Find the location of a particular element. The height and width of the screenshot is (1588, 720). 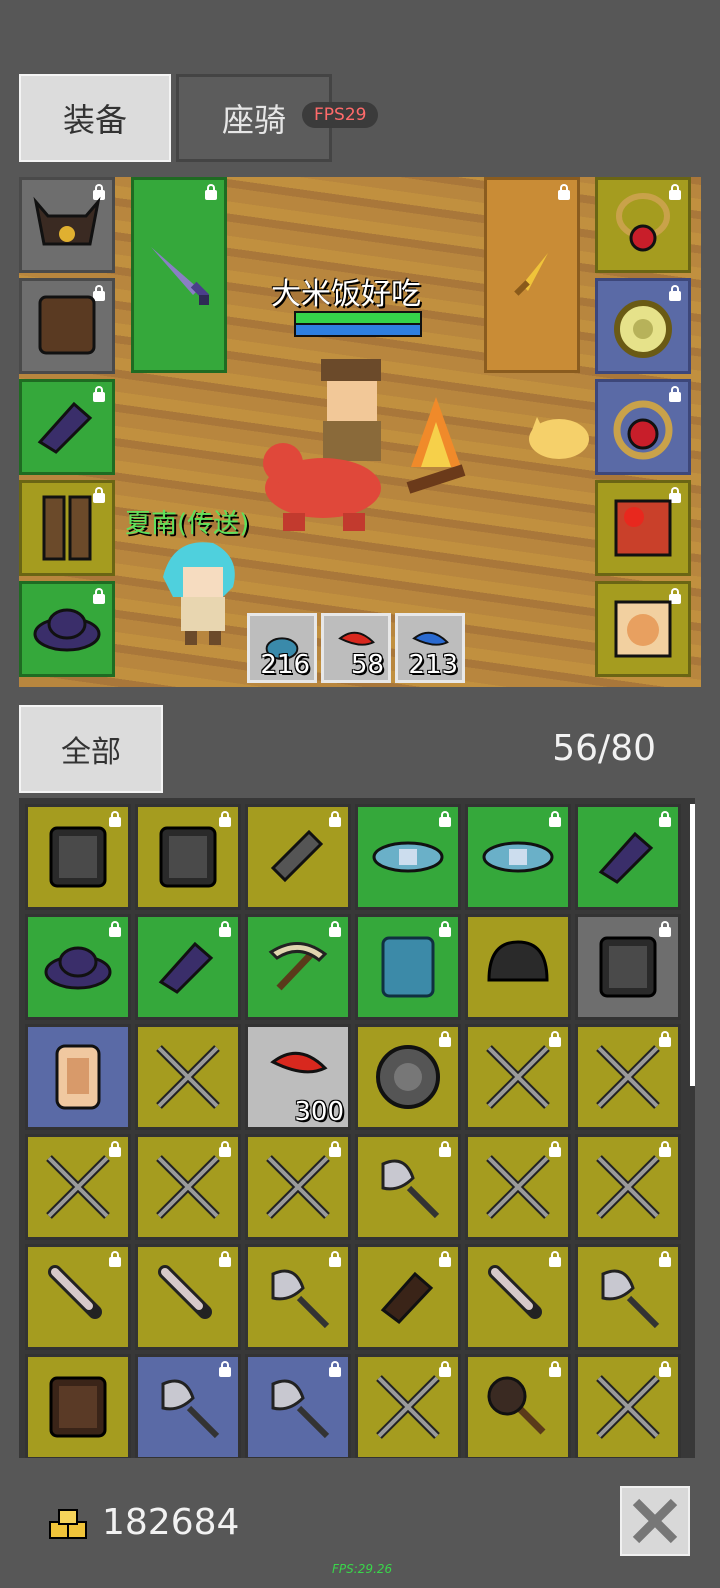

axe-icon is located at coordinates (630, 1299).